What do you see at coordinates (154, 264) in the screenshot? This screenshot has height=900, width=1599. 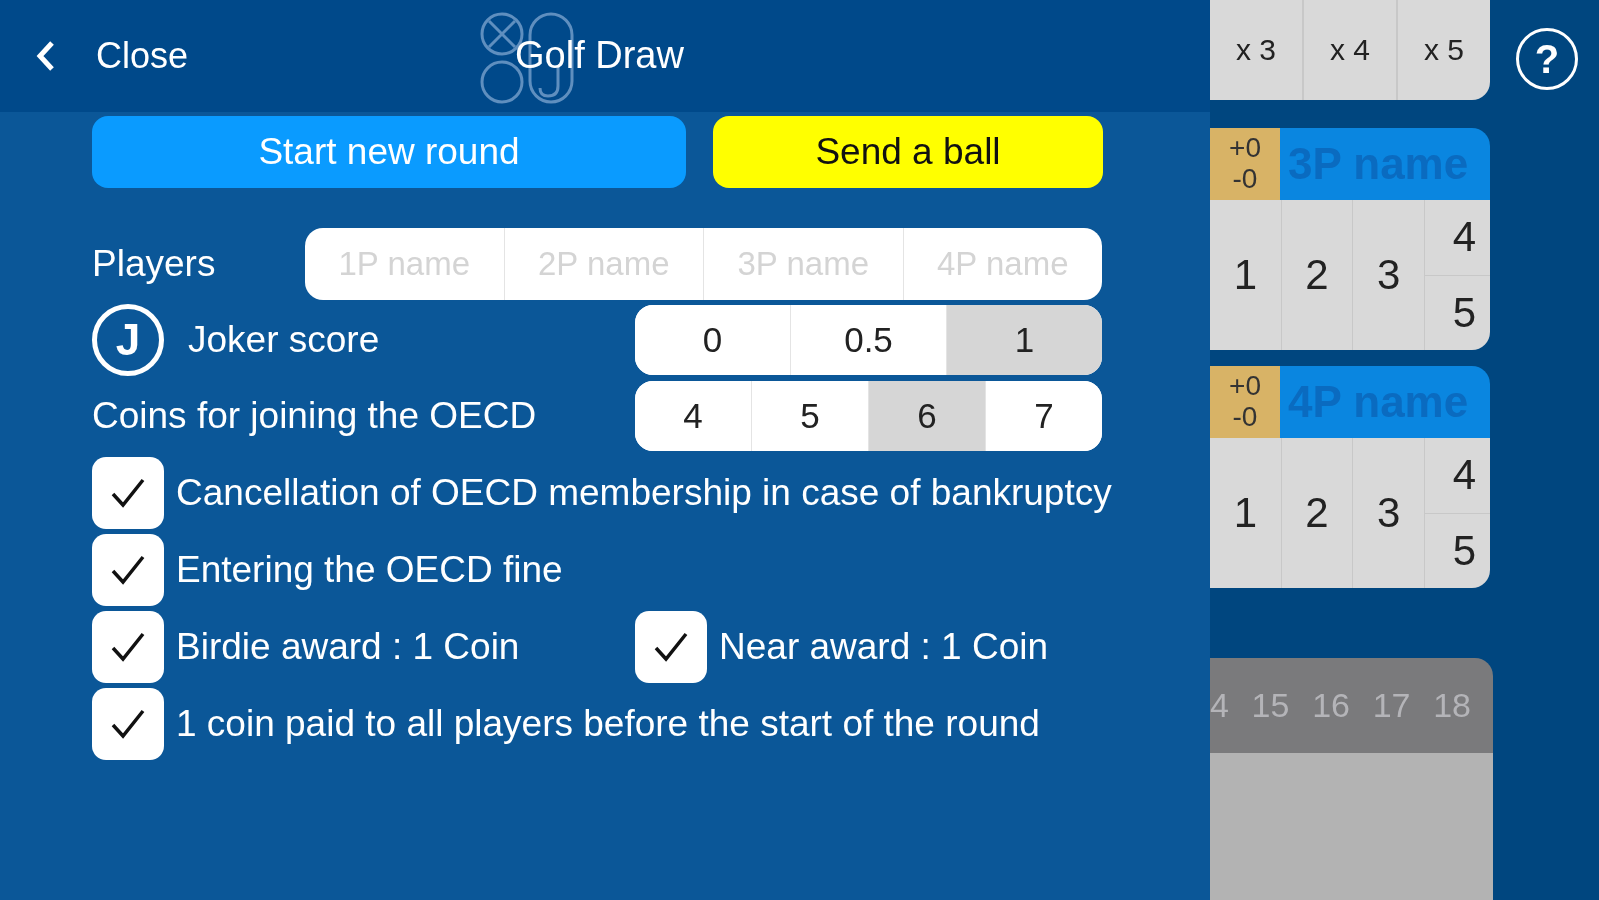 I see `players-label: Players` at bounding box center [154, 264].